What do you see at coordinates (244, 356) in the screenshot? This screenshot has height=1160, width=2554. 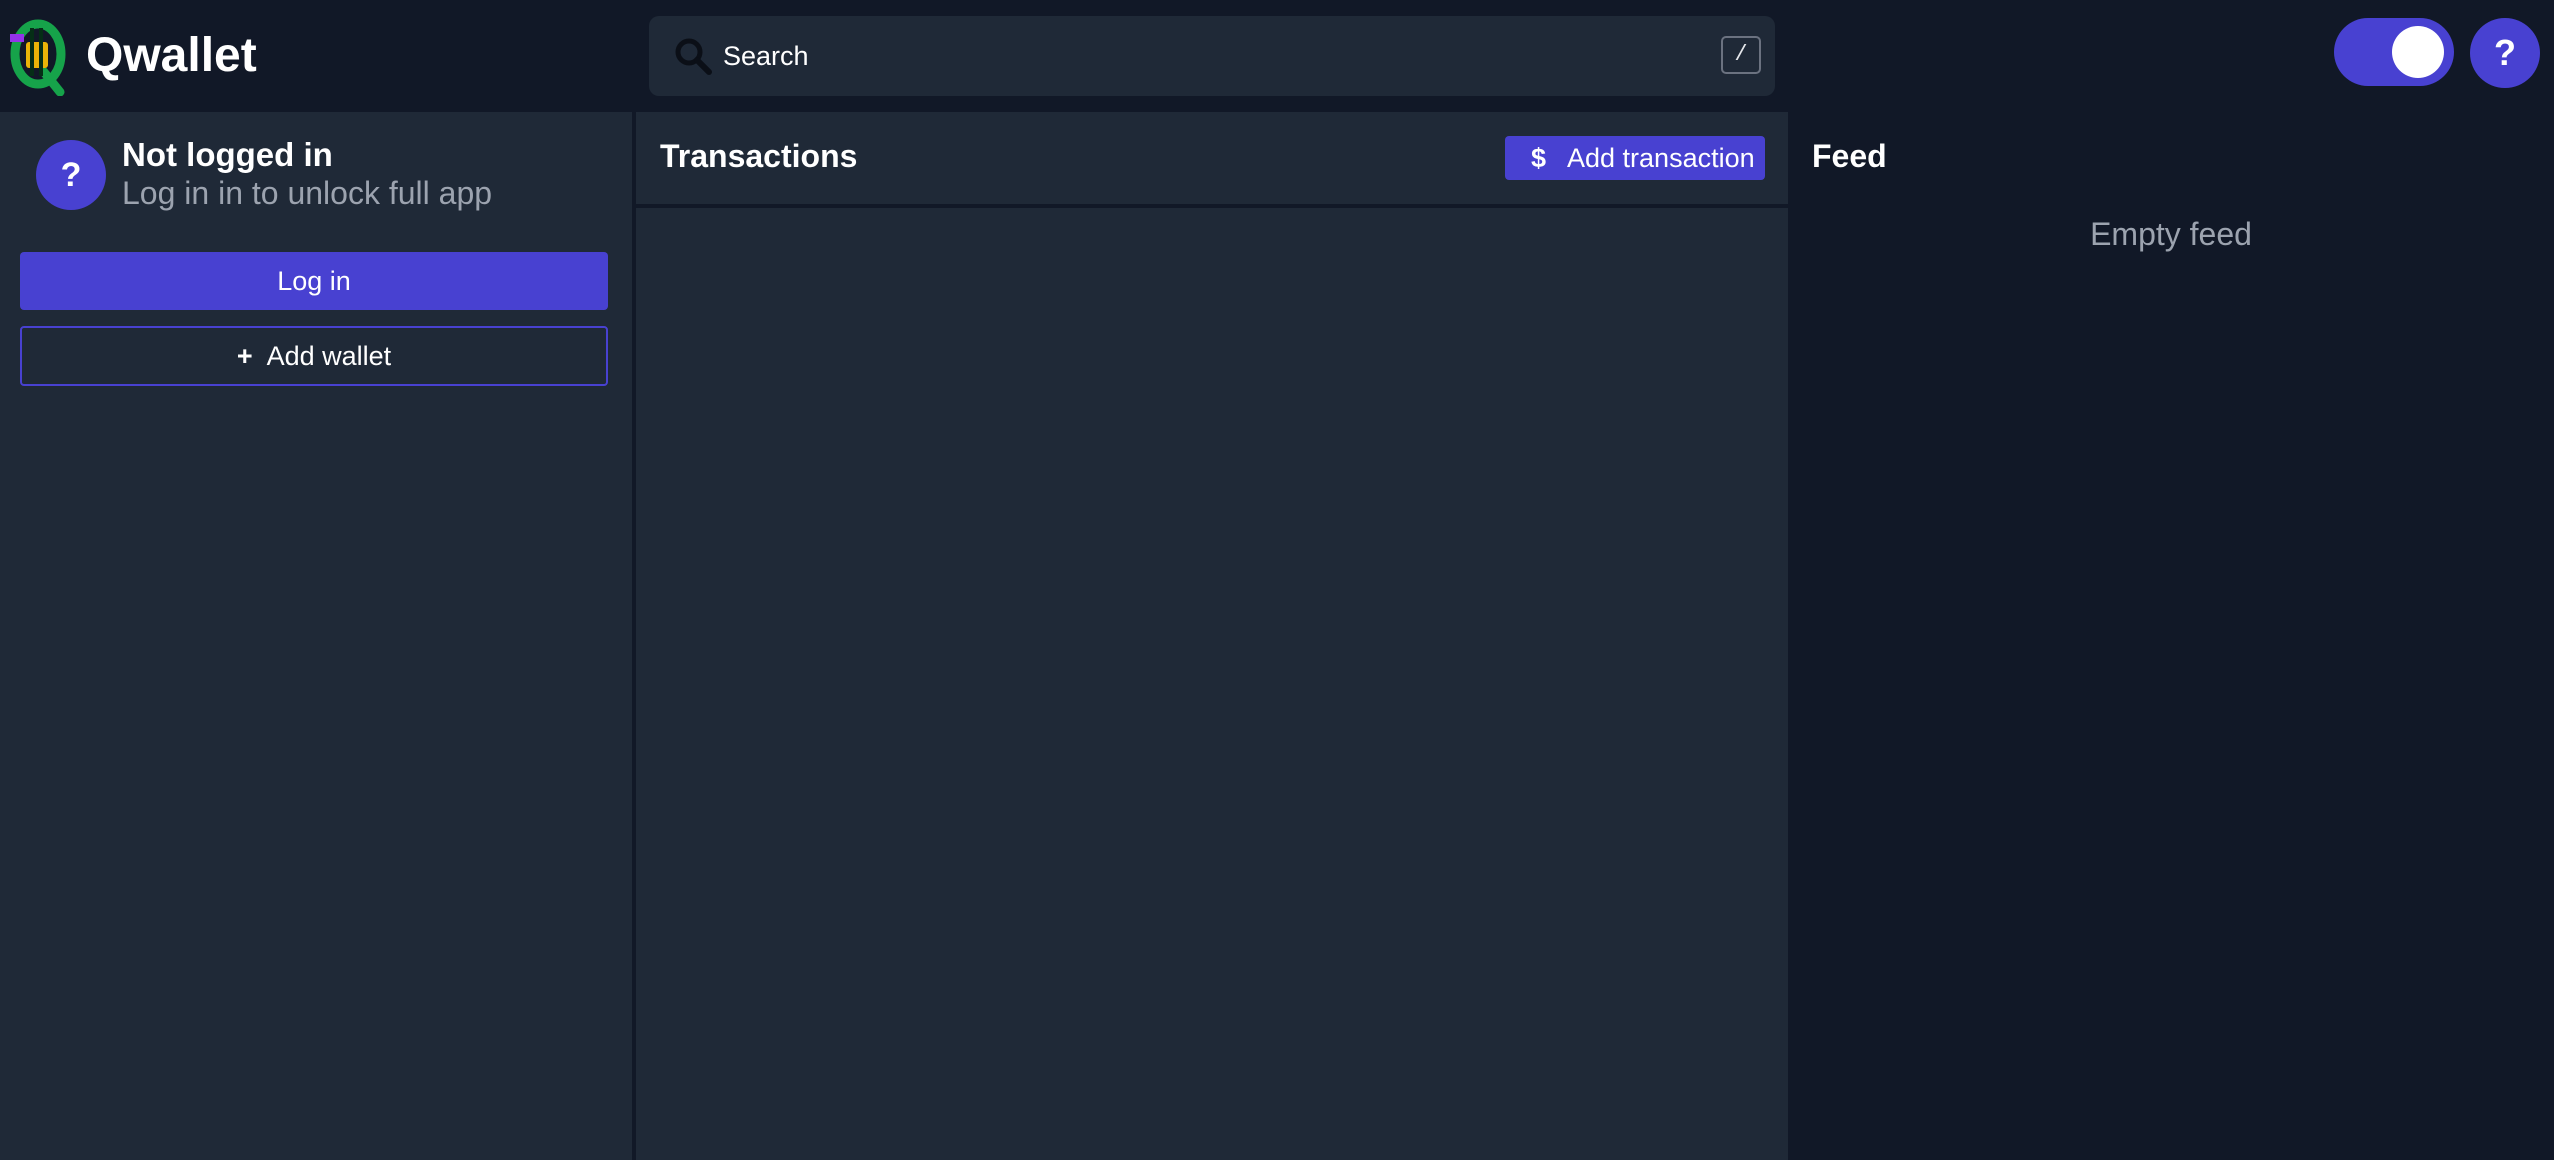 I see `plus-icon: +` at bounding box center [244, 356].